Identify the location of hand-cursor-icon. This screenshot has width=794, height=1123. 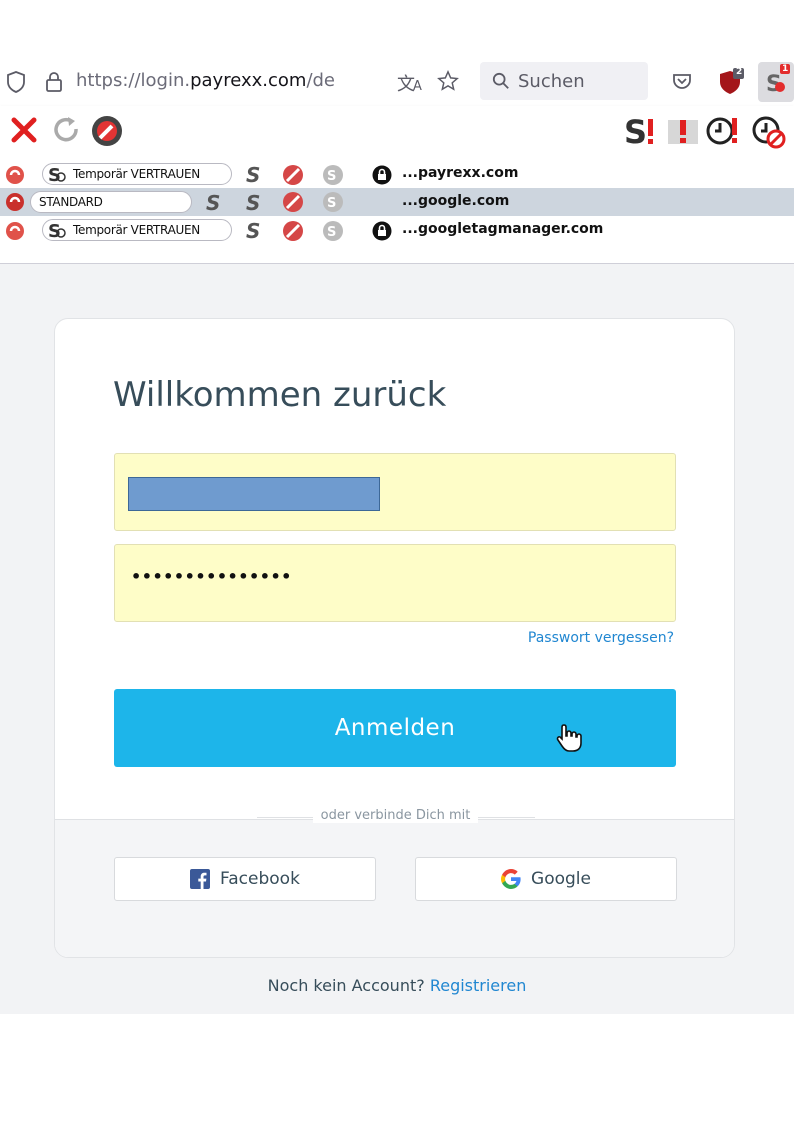
(569, 740).